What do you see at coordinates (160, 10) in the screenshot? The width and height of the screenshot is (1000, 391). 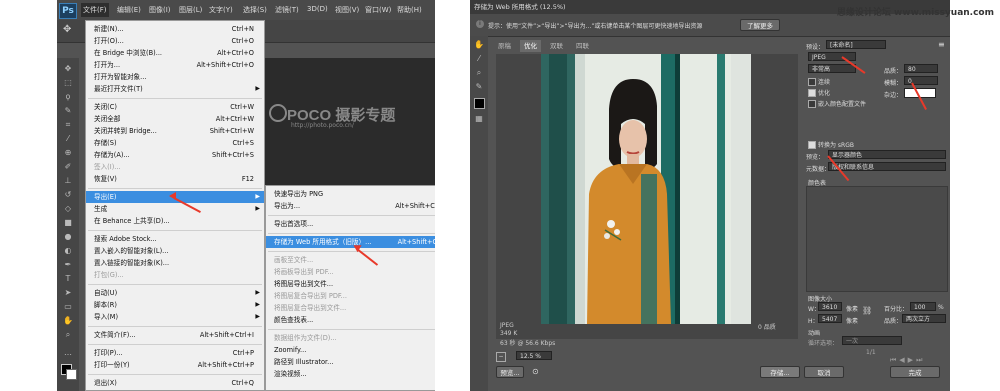 I see `menu-image: 图像(I)` at bounding box center [160, 10].